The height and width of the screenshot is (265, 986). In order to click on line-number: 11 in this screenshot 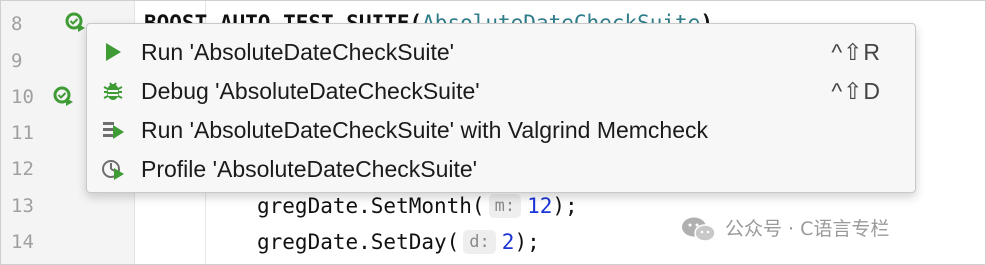, I will do `click(22, 133)`.